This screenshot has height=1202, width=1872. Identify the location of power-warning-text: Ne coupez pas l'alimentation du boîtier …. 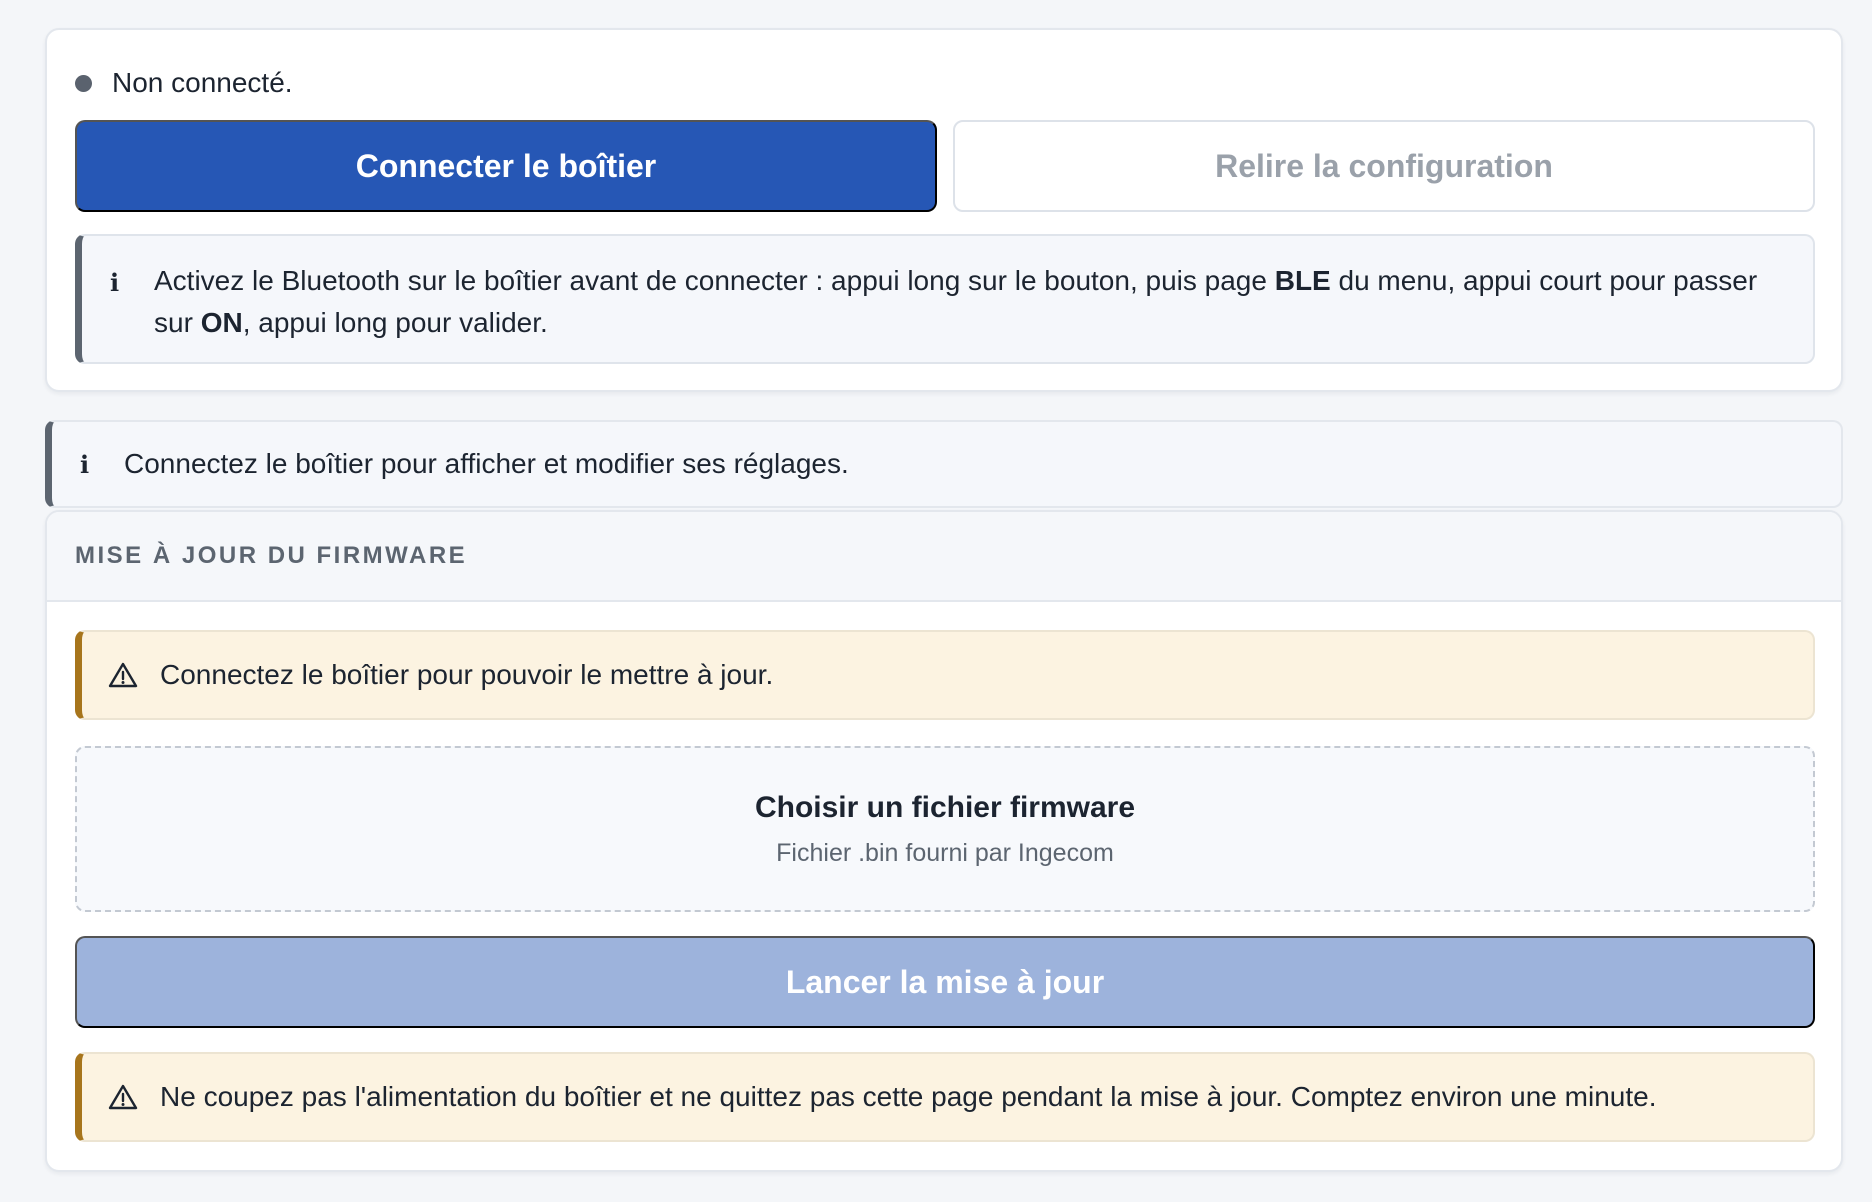
(908, 1096).